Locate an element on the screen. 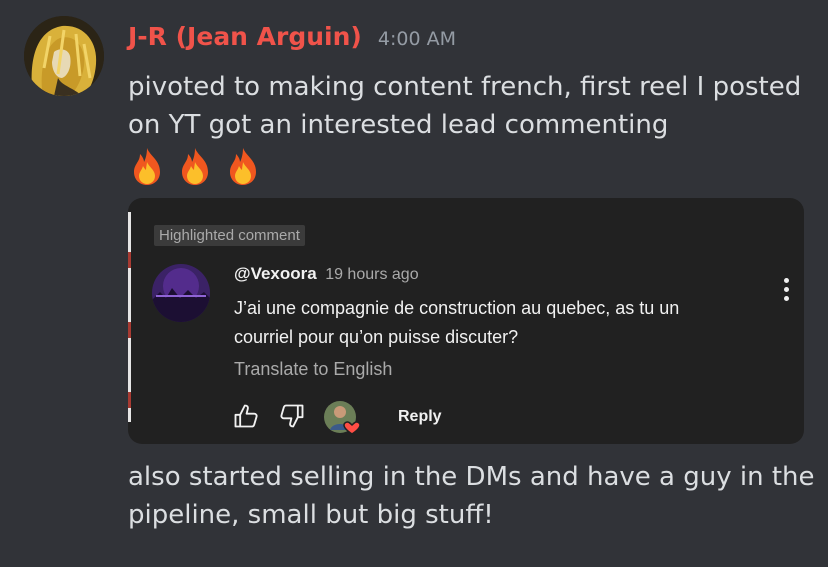 This screenshot has height=567, width=828. comment-meta: @Vexoora 19 hours ago is located at coordinates (326, 274).